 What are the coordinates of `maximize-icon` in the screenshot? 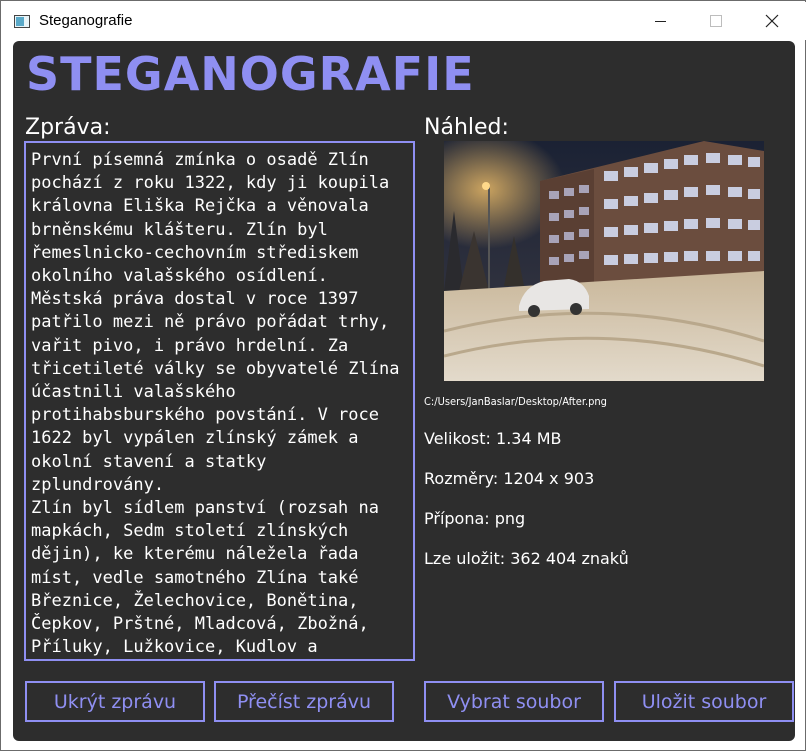 It's located at (716, 21).